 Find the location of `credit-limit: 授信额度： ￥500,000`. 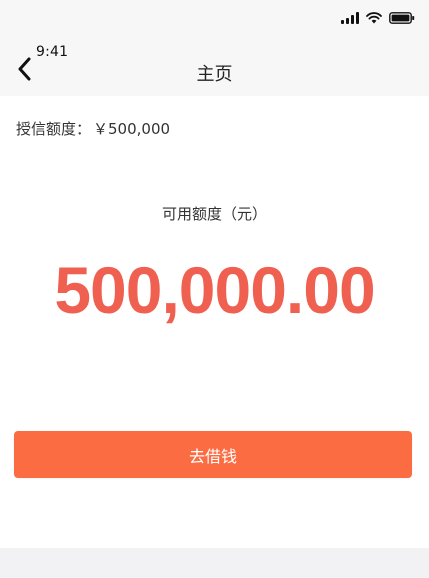

credit-limit: 授信额度： ￥500,000 is located at coordinates (93, 128).